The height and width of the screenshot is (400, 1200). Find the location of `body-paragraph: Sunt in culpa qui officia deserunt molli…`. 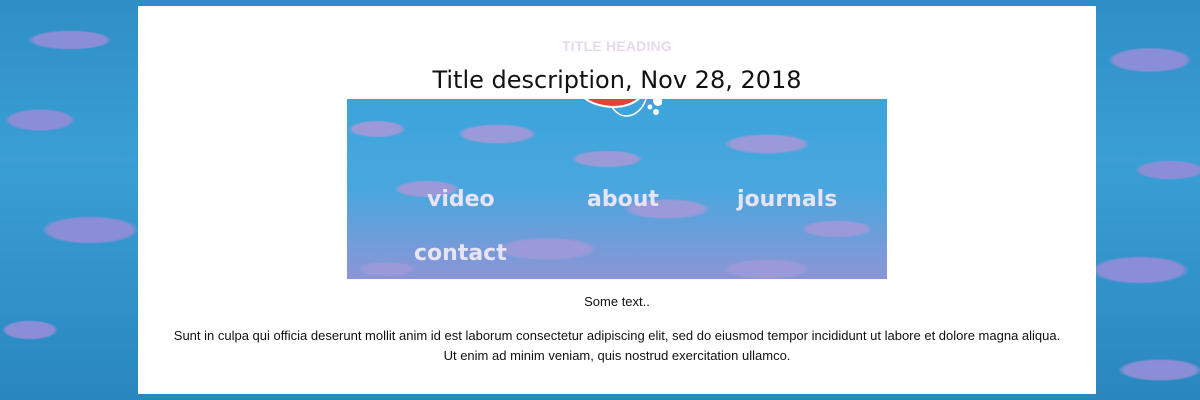

body-paragraph: Sunt in culpa qui officia deserunt molli… is located at coordinates (617, 345).